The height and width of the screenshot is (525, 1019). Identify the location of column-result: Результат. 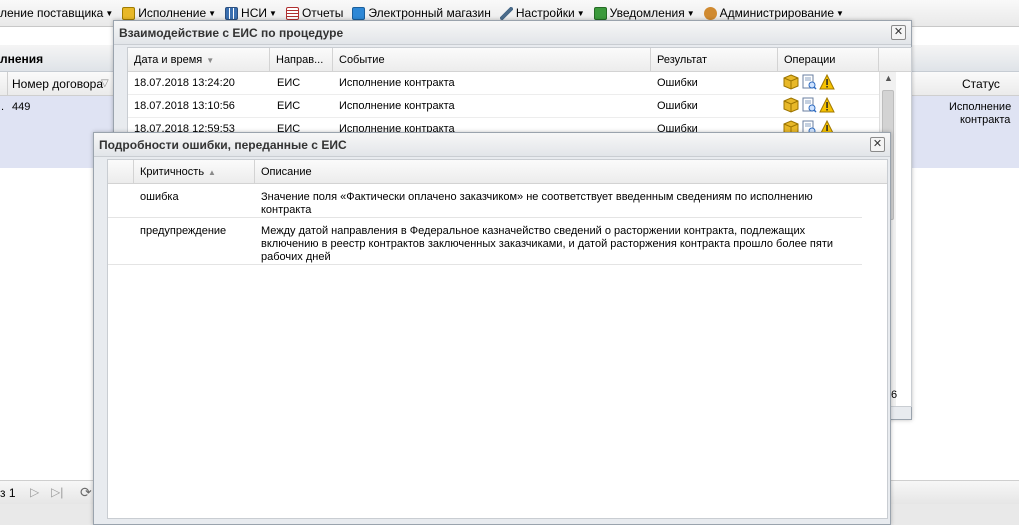
(714, 60).